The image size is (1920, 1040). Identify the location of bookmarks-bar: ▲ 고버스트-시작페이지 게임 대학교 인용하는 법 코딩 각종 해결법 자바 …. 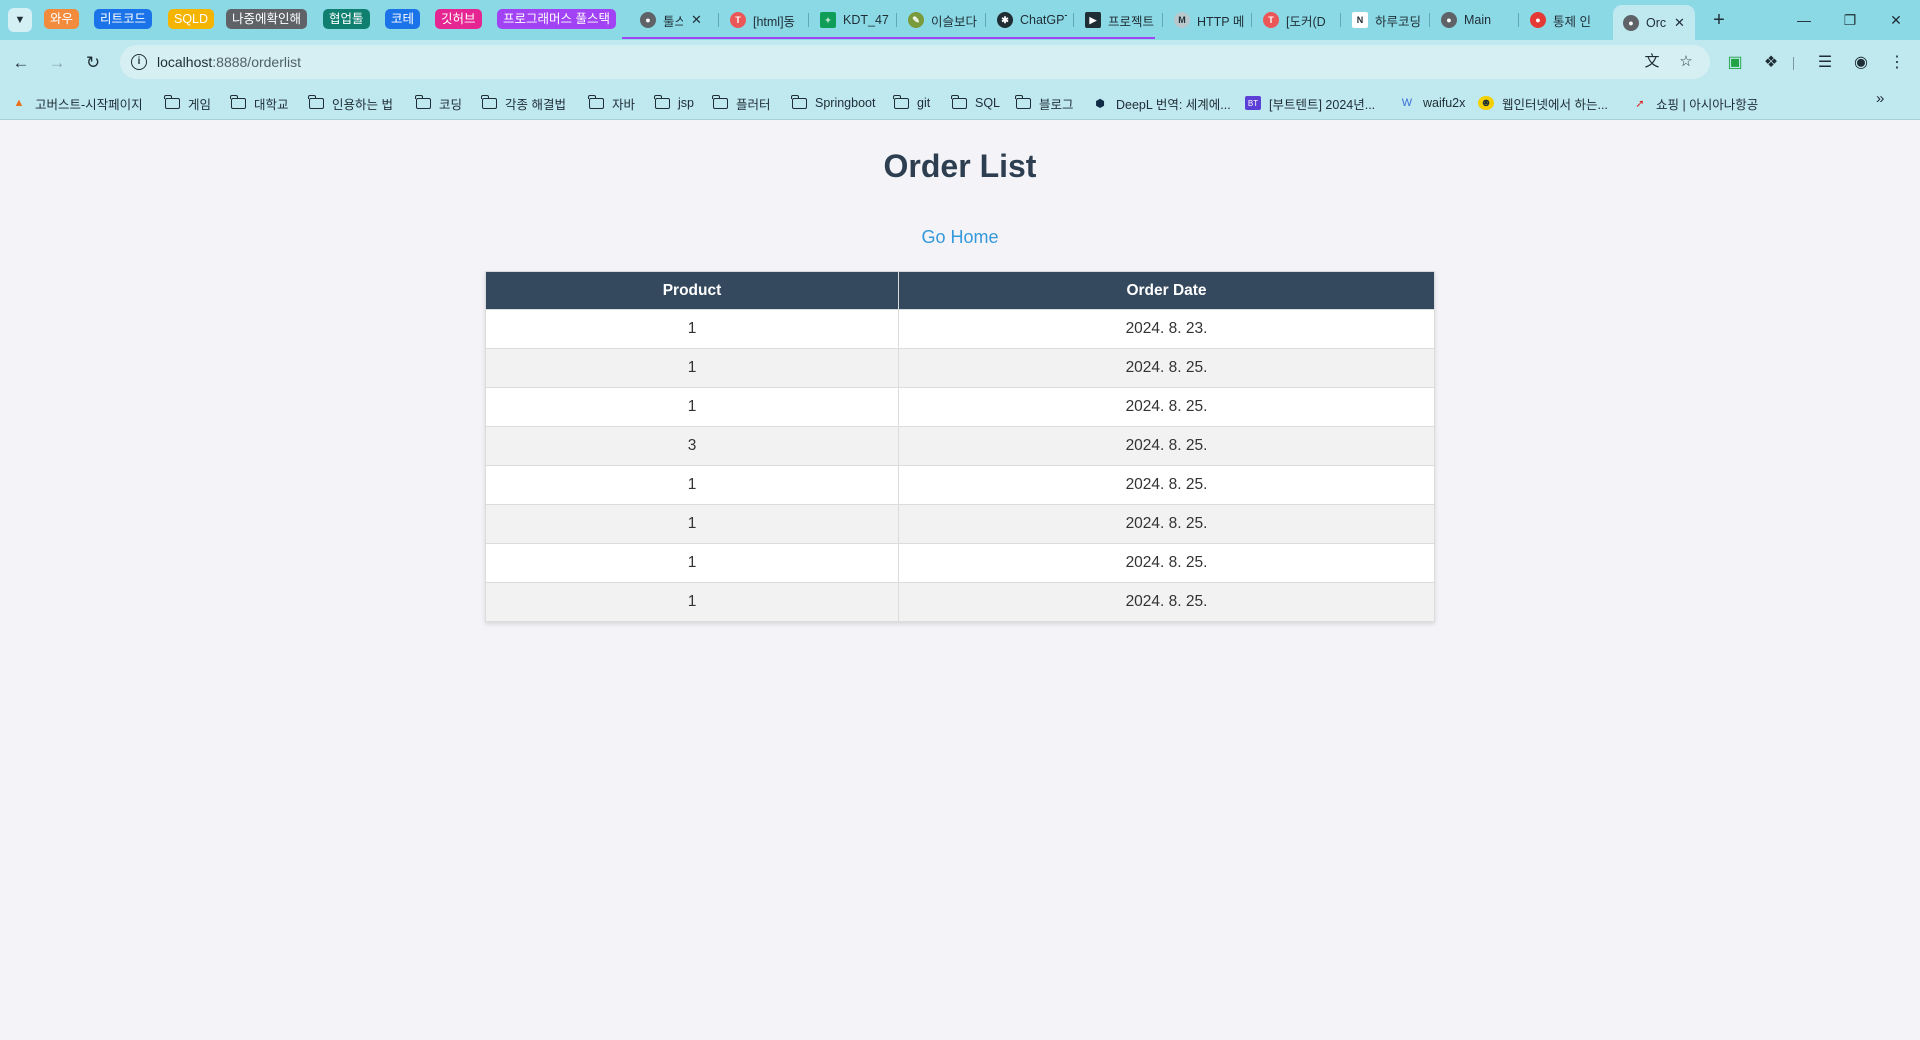
(960, 102).